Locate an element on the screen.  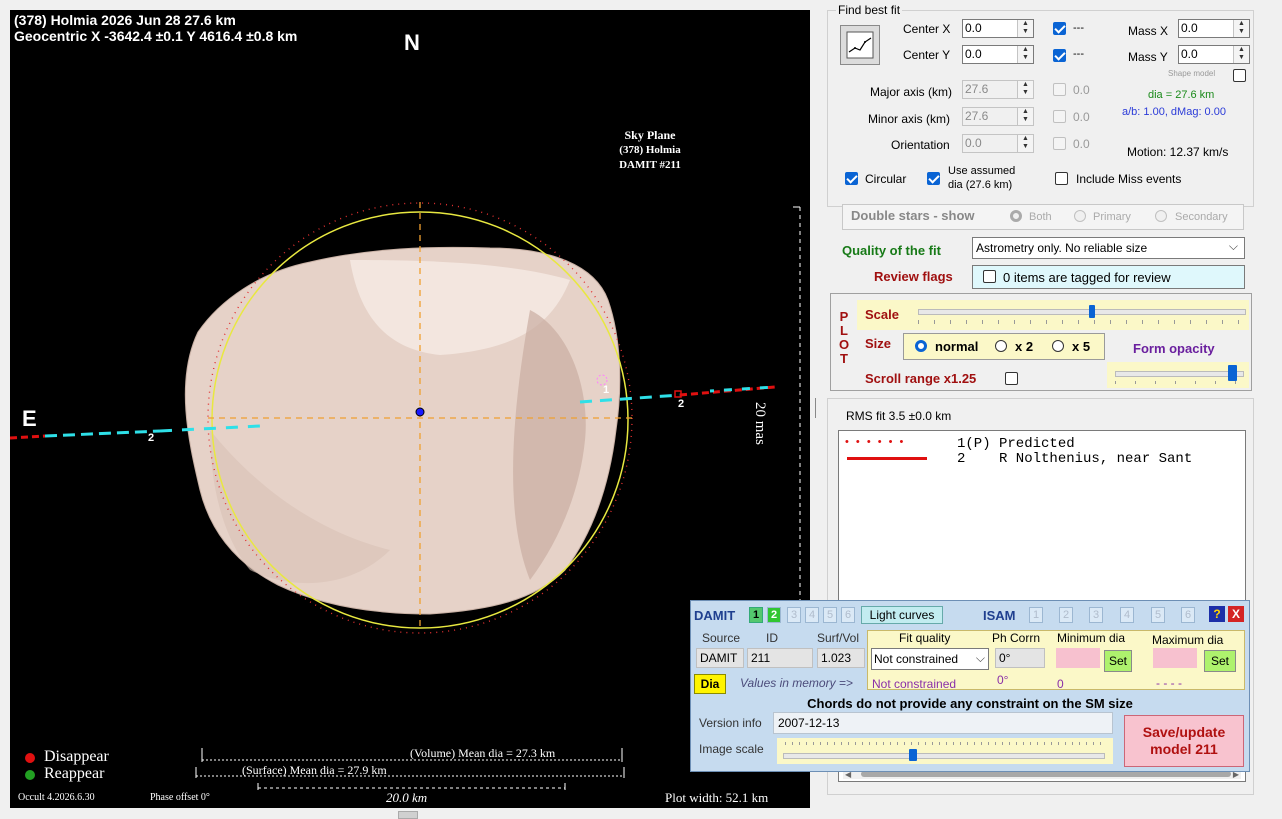
review-flags-box: 0 items are tagged for review is located at coordinates (1108, 277).